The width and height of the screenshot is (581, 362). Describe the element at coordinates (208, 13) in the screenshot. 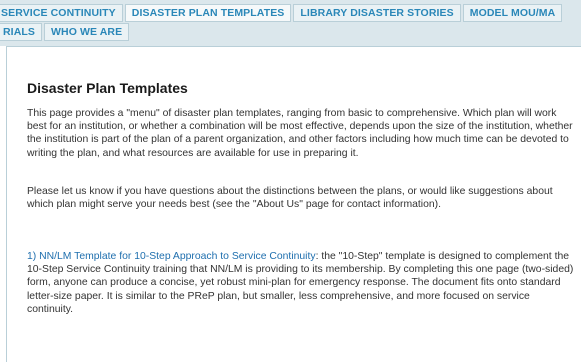

I see `tab-disaster-plan-templates: DISASTER PLAN TEMPLATES` at that location.